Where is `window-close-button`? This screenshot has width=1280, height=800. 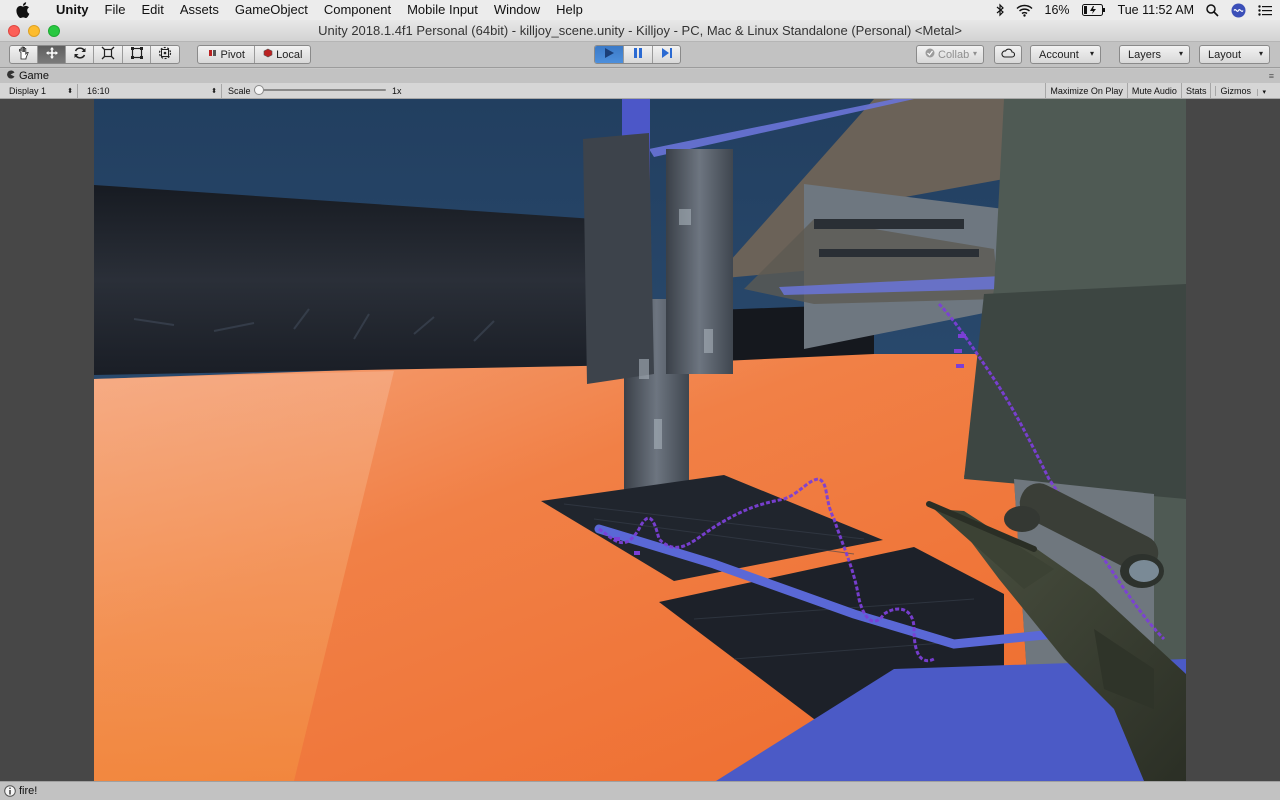
window-close-button is located at coordinates (14, 31).